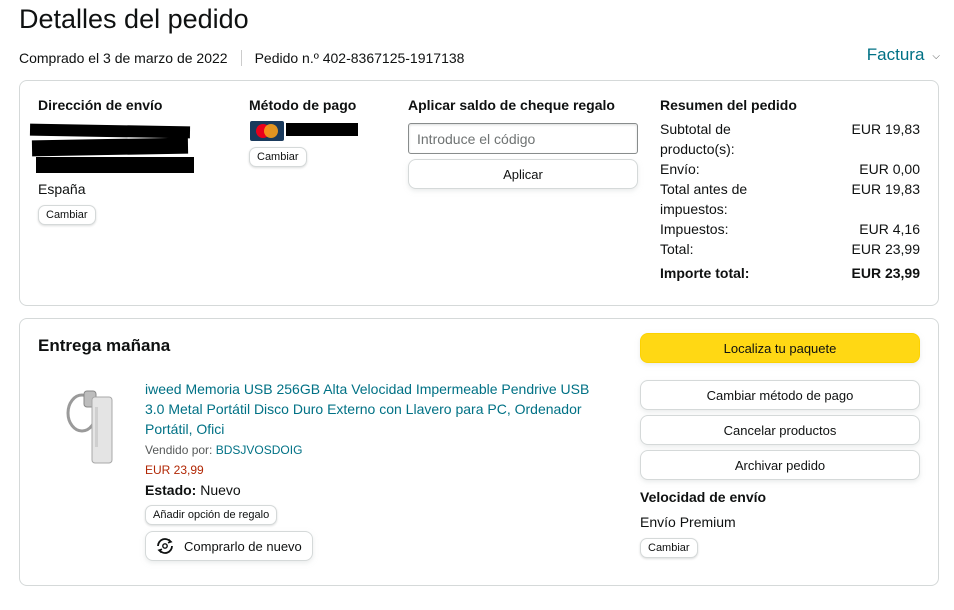 This screenshot has width=954, height=610. I want to click on redacted-card-number, so click(322, 129).